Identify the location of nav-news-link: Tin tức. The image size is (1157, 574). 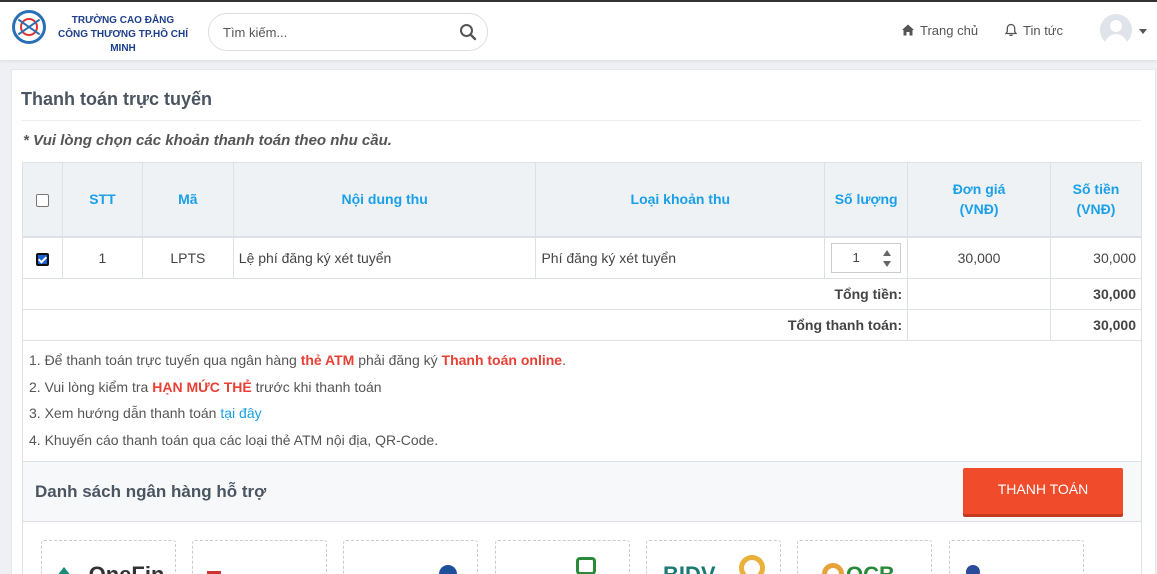
(1033, 31).